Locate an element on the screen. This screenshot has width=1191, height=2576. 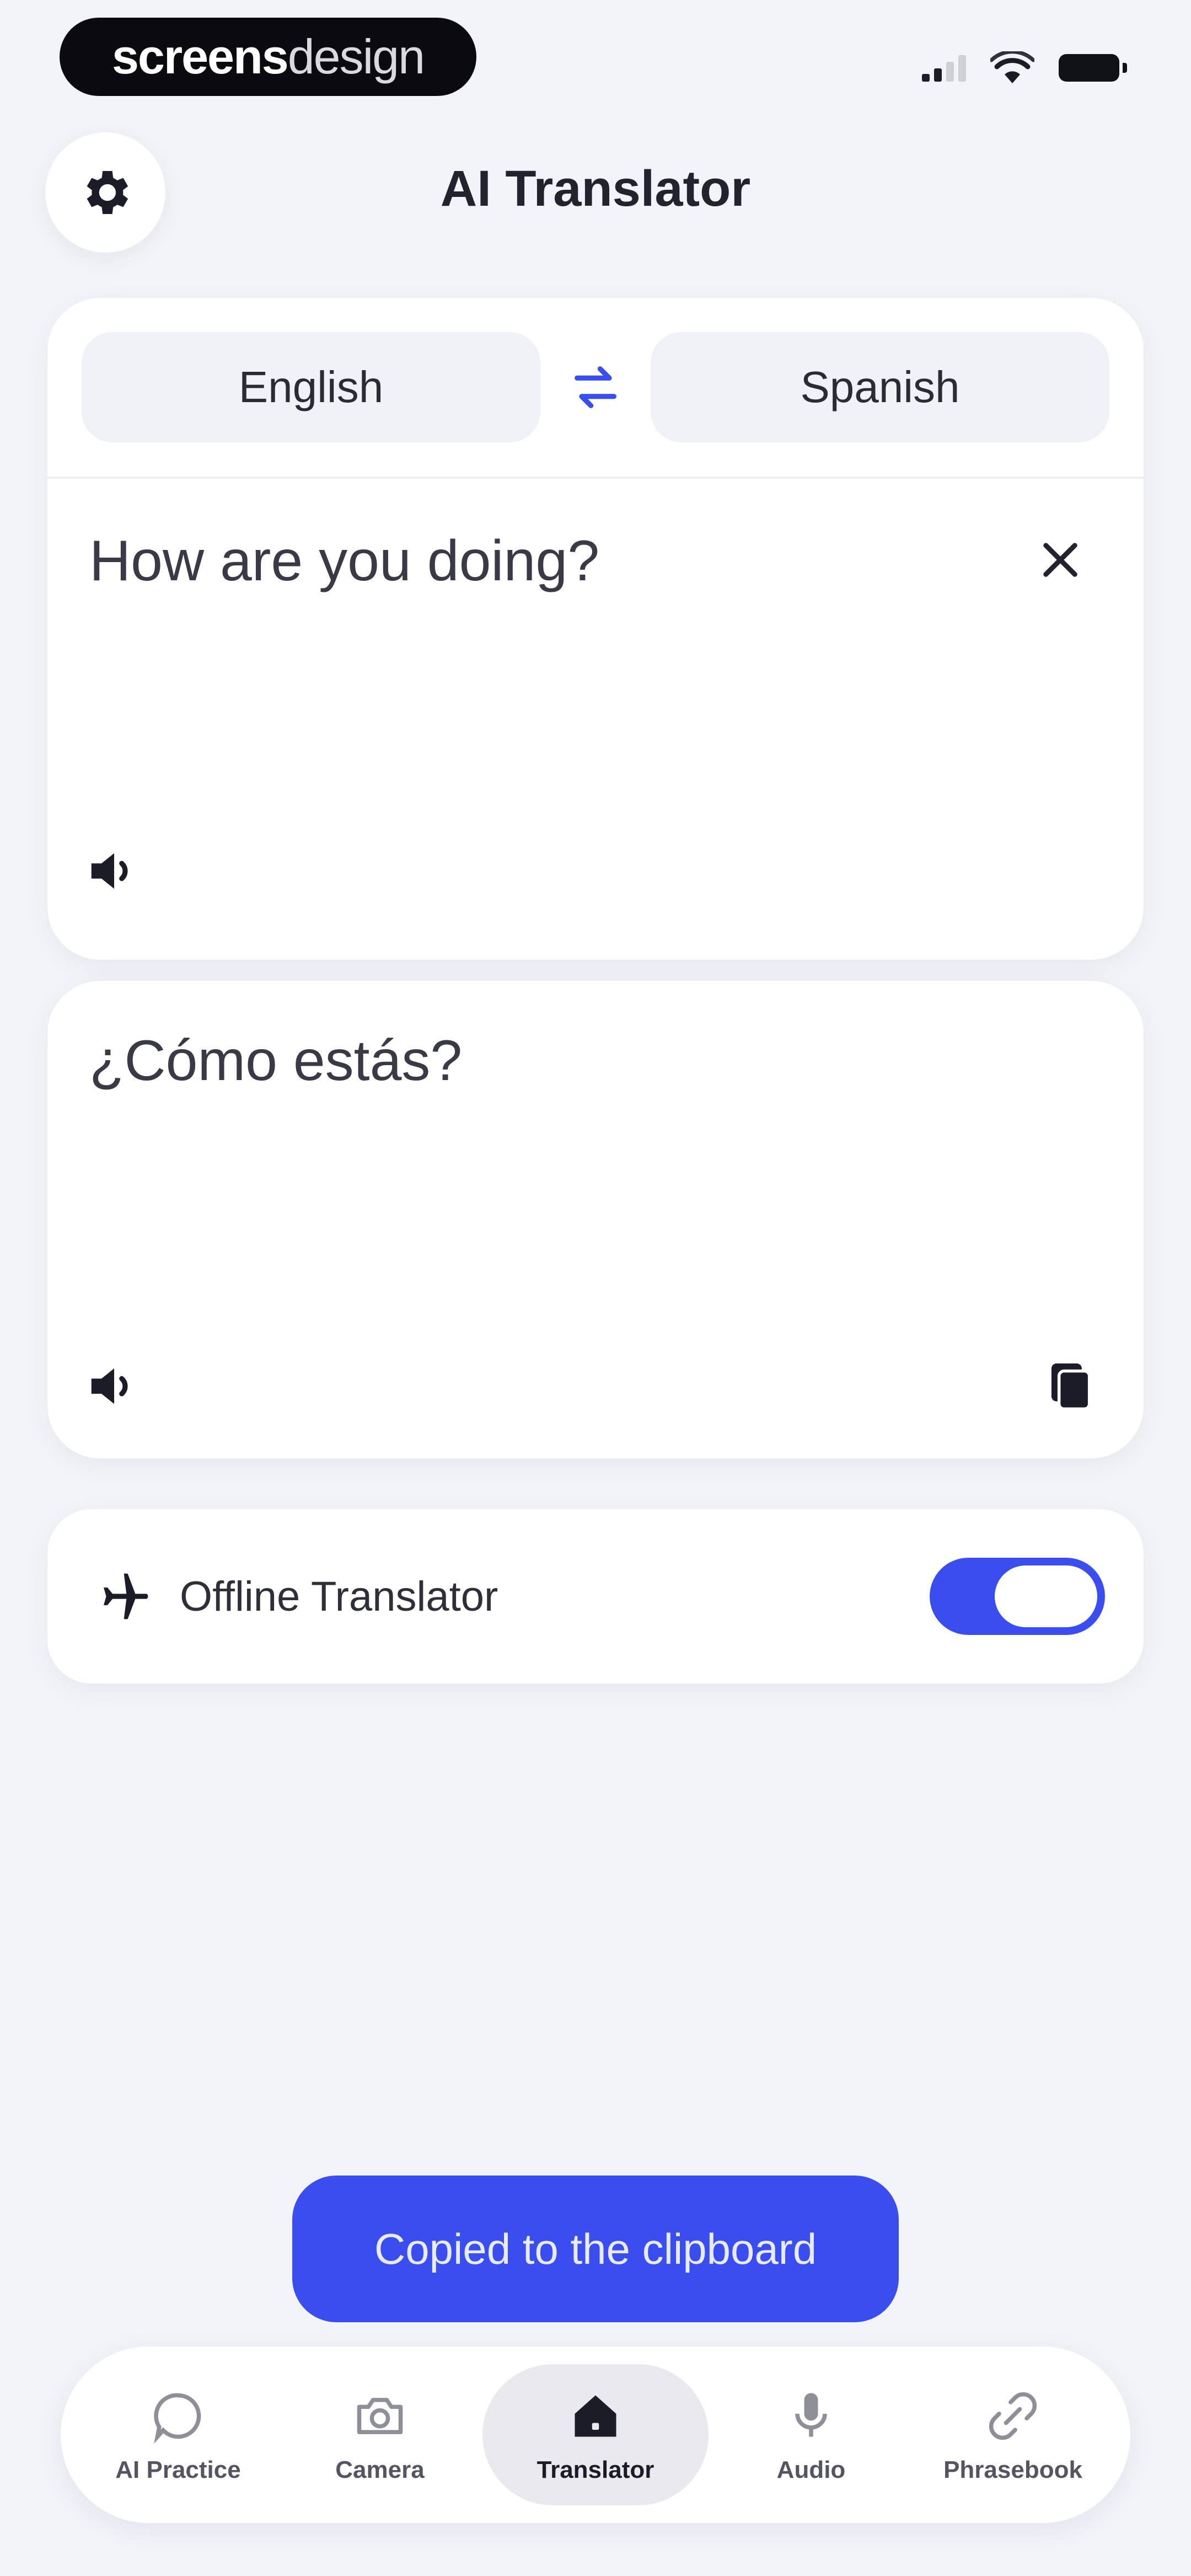
nav-item-audio: Audio is located at coordinates (811, 2434).